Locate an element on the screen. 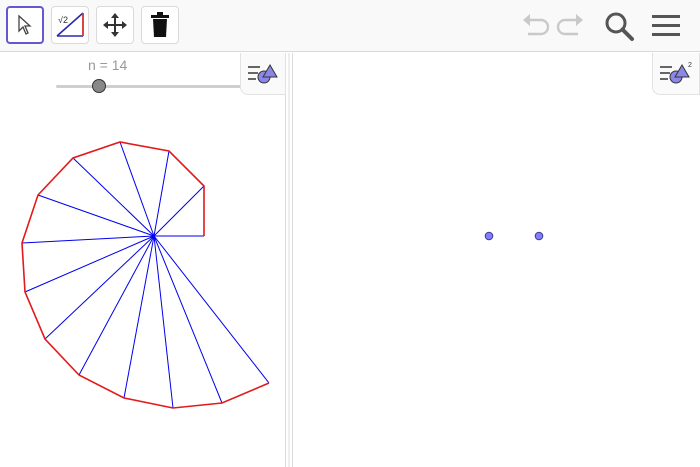 This screenshot has width=700, height=467. slider-track is located at coordinates (149, 86).